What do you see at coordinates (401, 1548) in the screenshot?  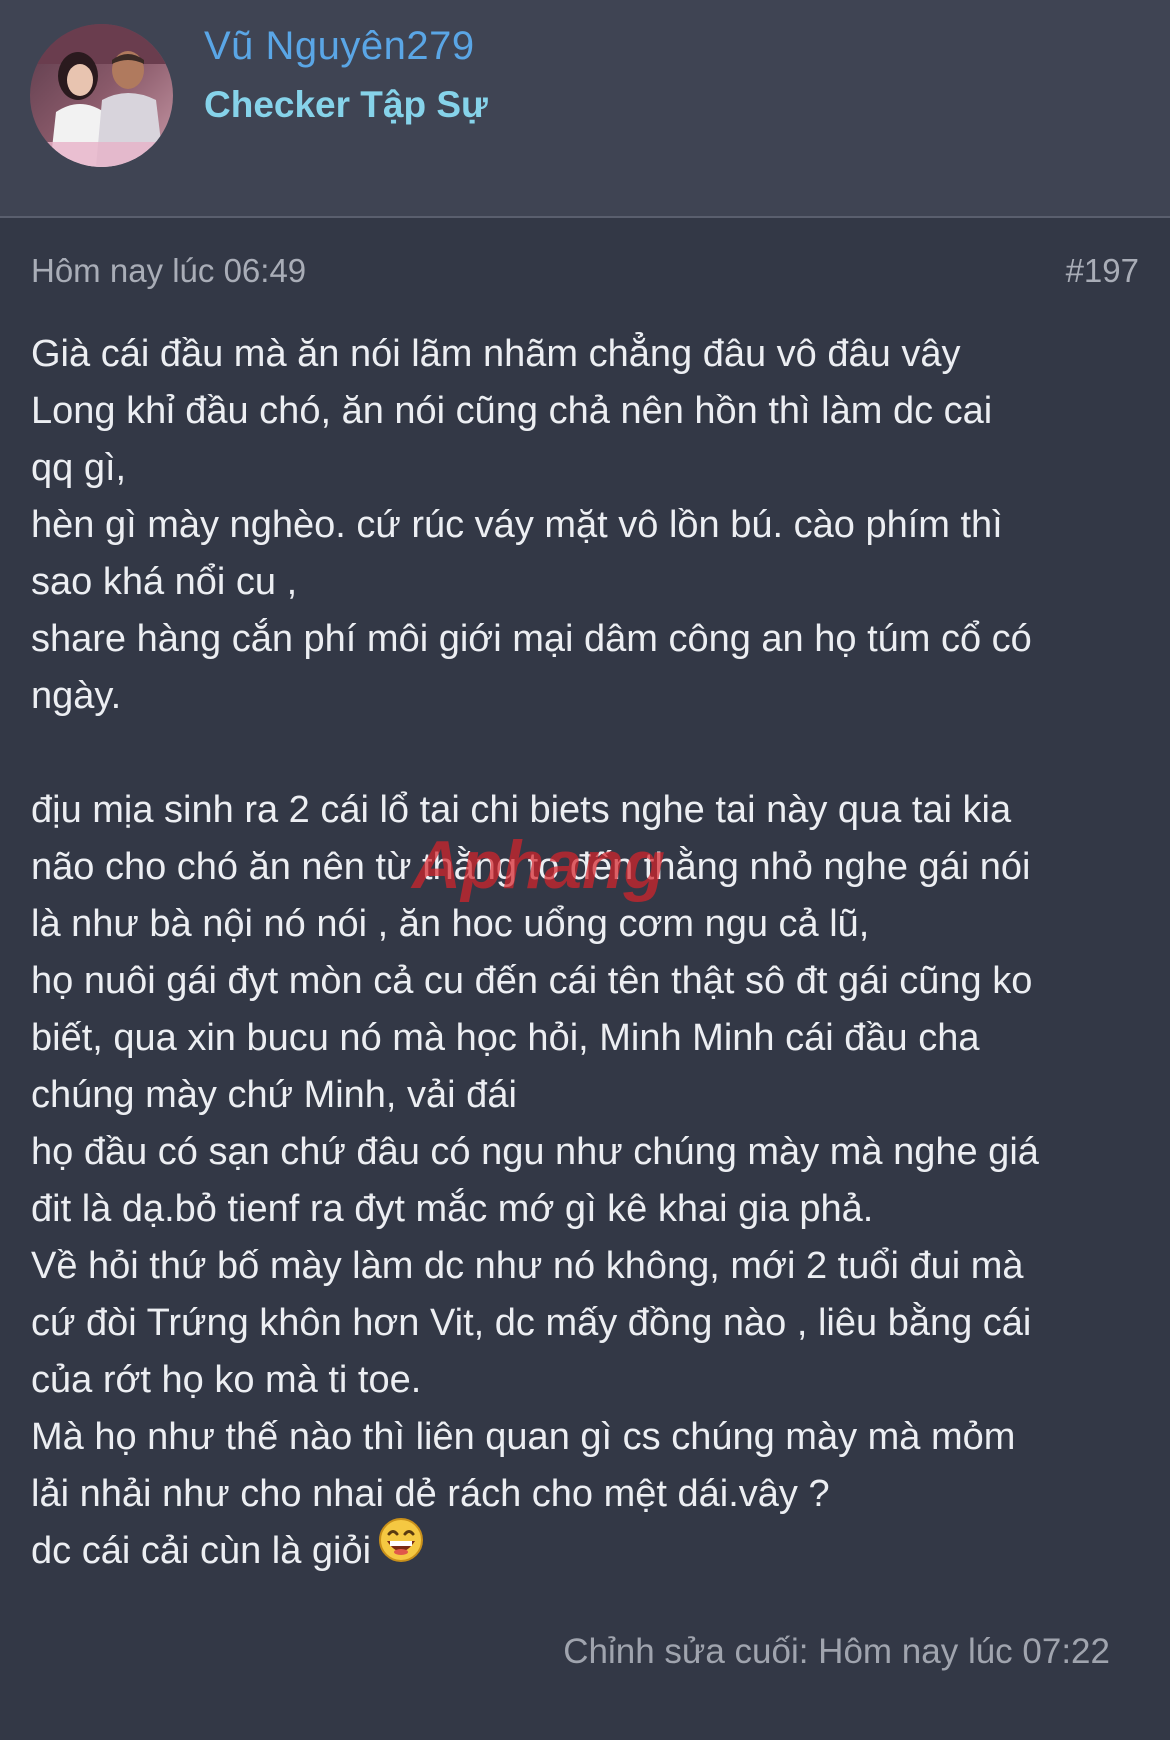 I see `laughing-face-emoji-icon` at bounding box center [401, 1548].